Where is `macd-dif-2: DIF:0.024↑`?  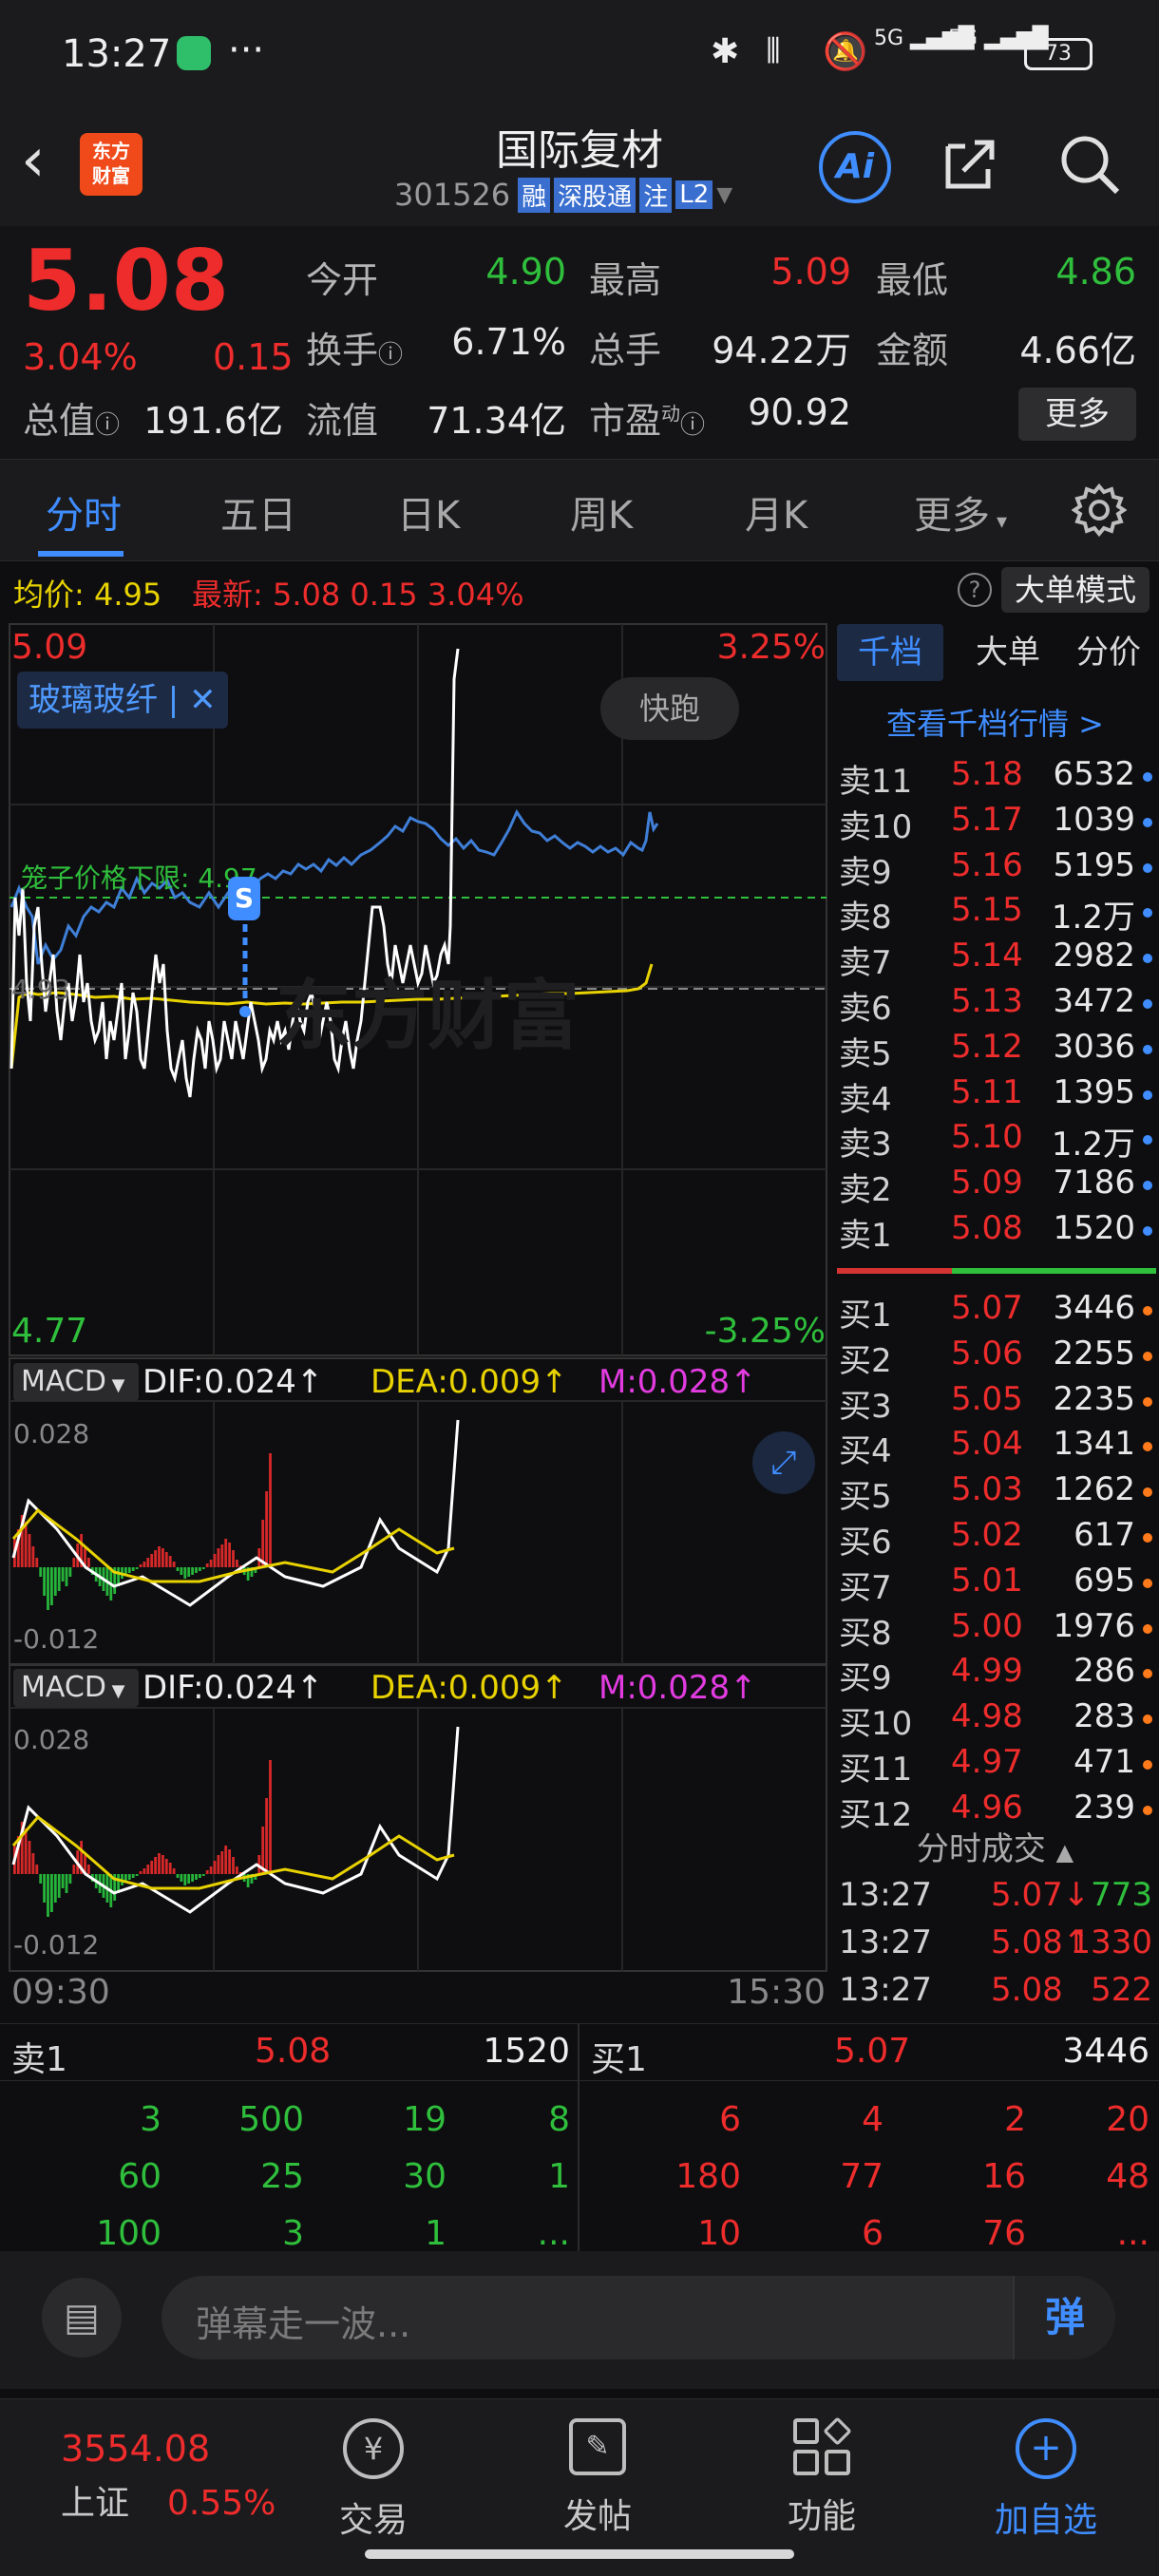 macd-dif-2: DIF:0.024↑ is located at coordinates (233, 1688).